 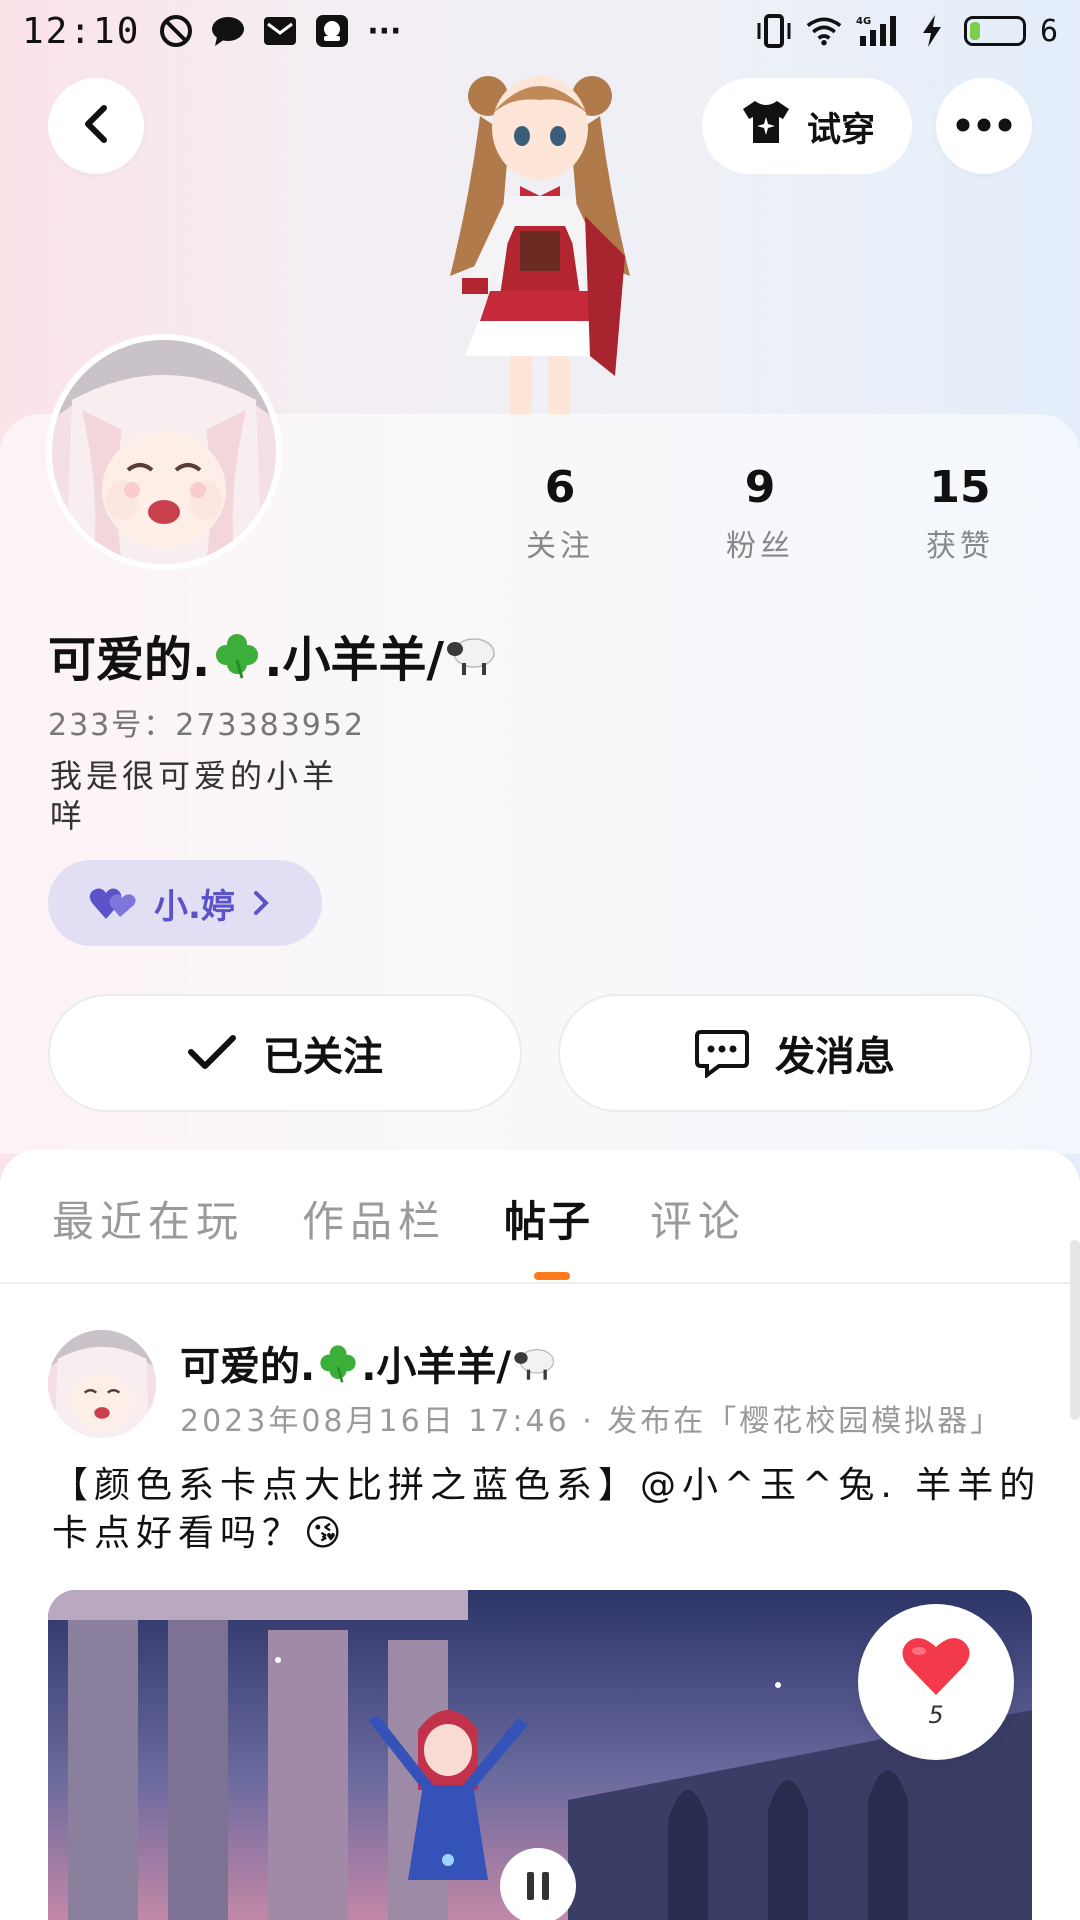 I want to click on charging-icon, so click(x=932, y=31).